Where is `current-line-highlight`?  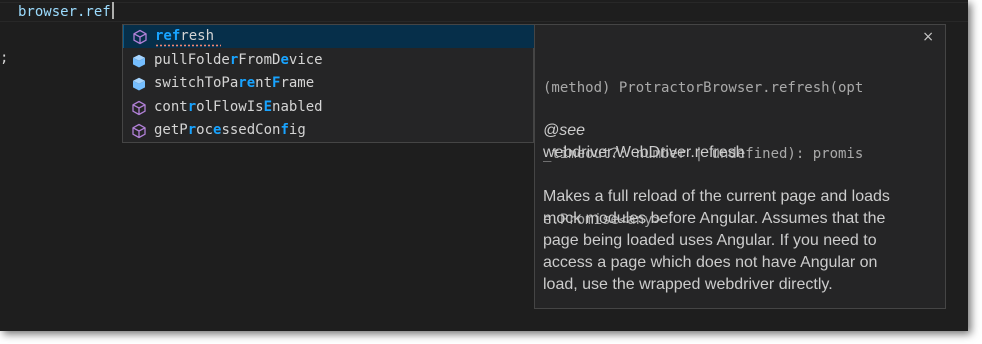
current-line-highlight is located at coordinates (484, 12).